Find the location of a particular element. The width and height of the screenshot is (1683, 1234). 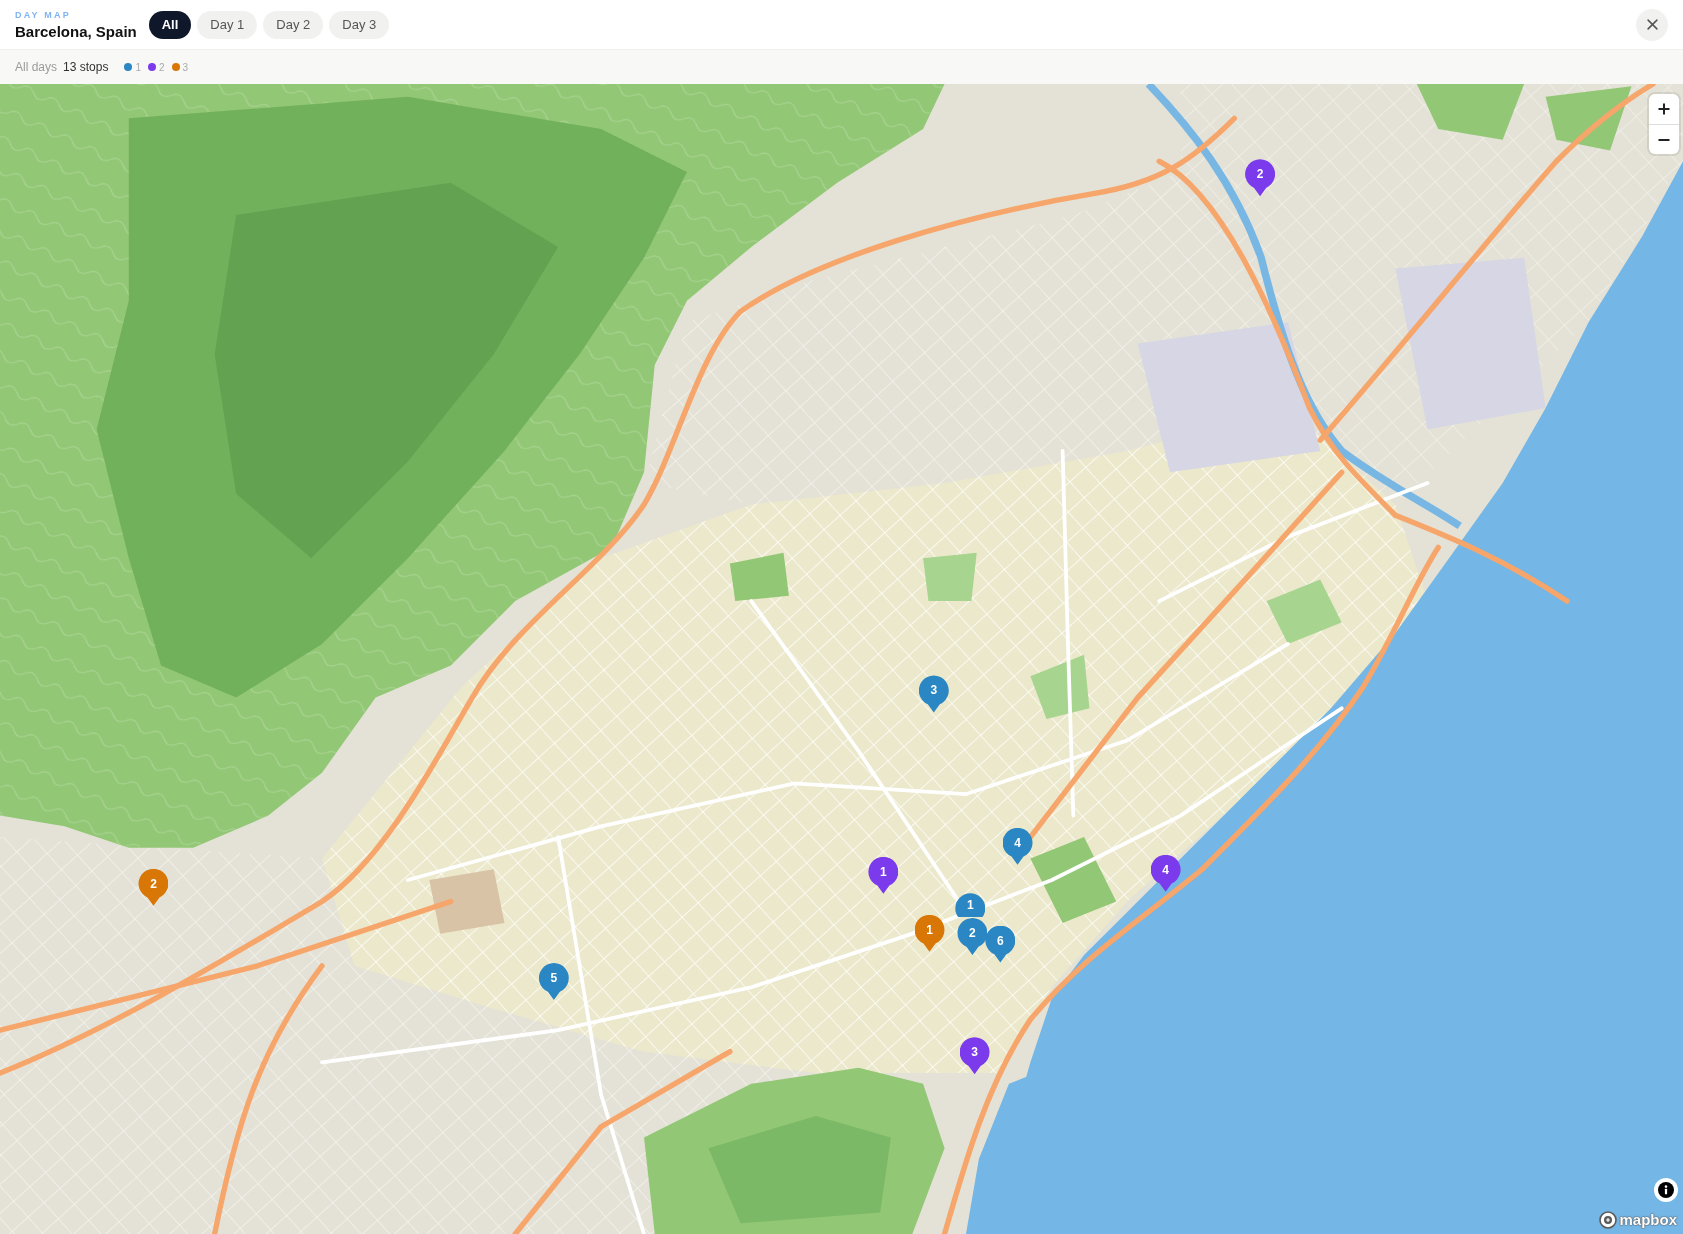

page-title: Barcelona, Spain is located at coordinates (76, 32).